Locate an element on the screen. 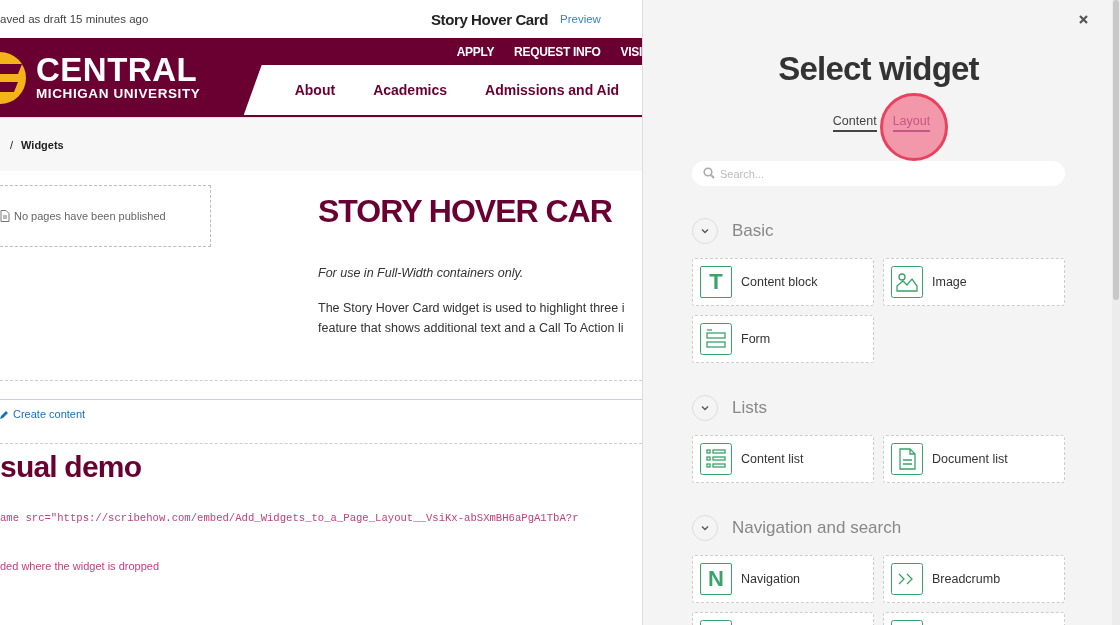  letter-icon: T is located at coordinates (716, 282).